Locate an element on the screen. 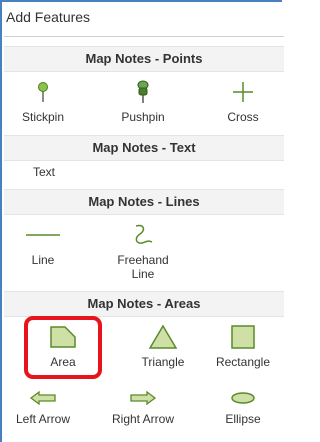 Image resolution: width=320 pixels, height=442 pixels. freehand-line-icon is located at coordinates (143, 235).